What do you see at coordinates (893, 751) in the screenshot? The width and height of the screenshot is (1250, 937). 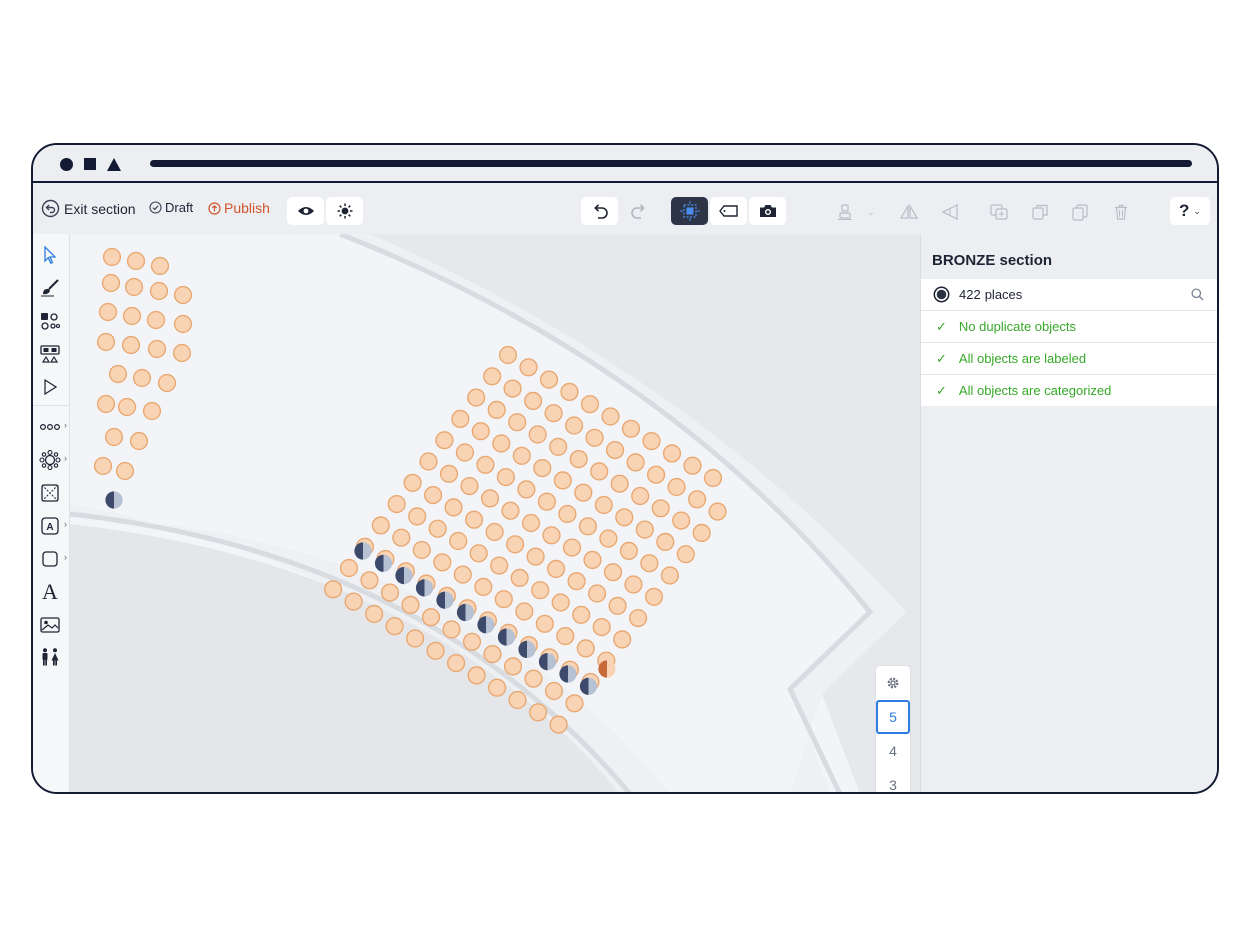 I see `zoom-level-4: 4` at bounding box center [893, 751].